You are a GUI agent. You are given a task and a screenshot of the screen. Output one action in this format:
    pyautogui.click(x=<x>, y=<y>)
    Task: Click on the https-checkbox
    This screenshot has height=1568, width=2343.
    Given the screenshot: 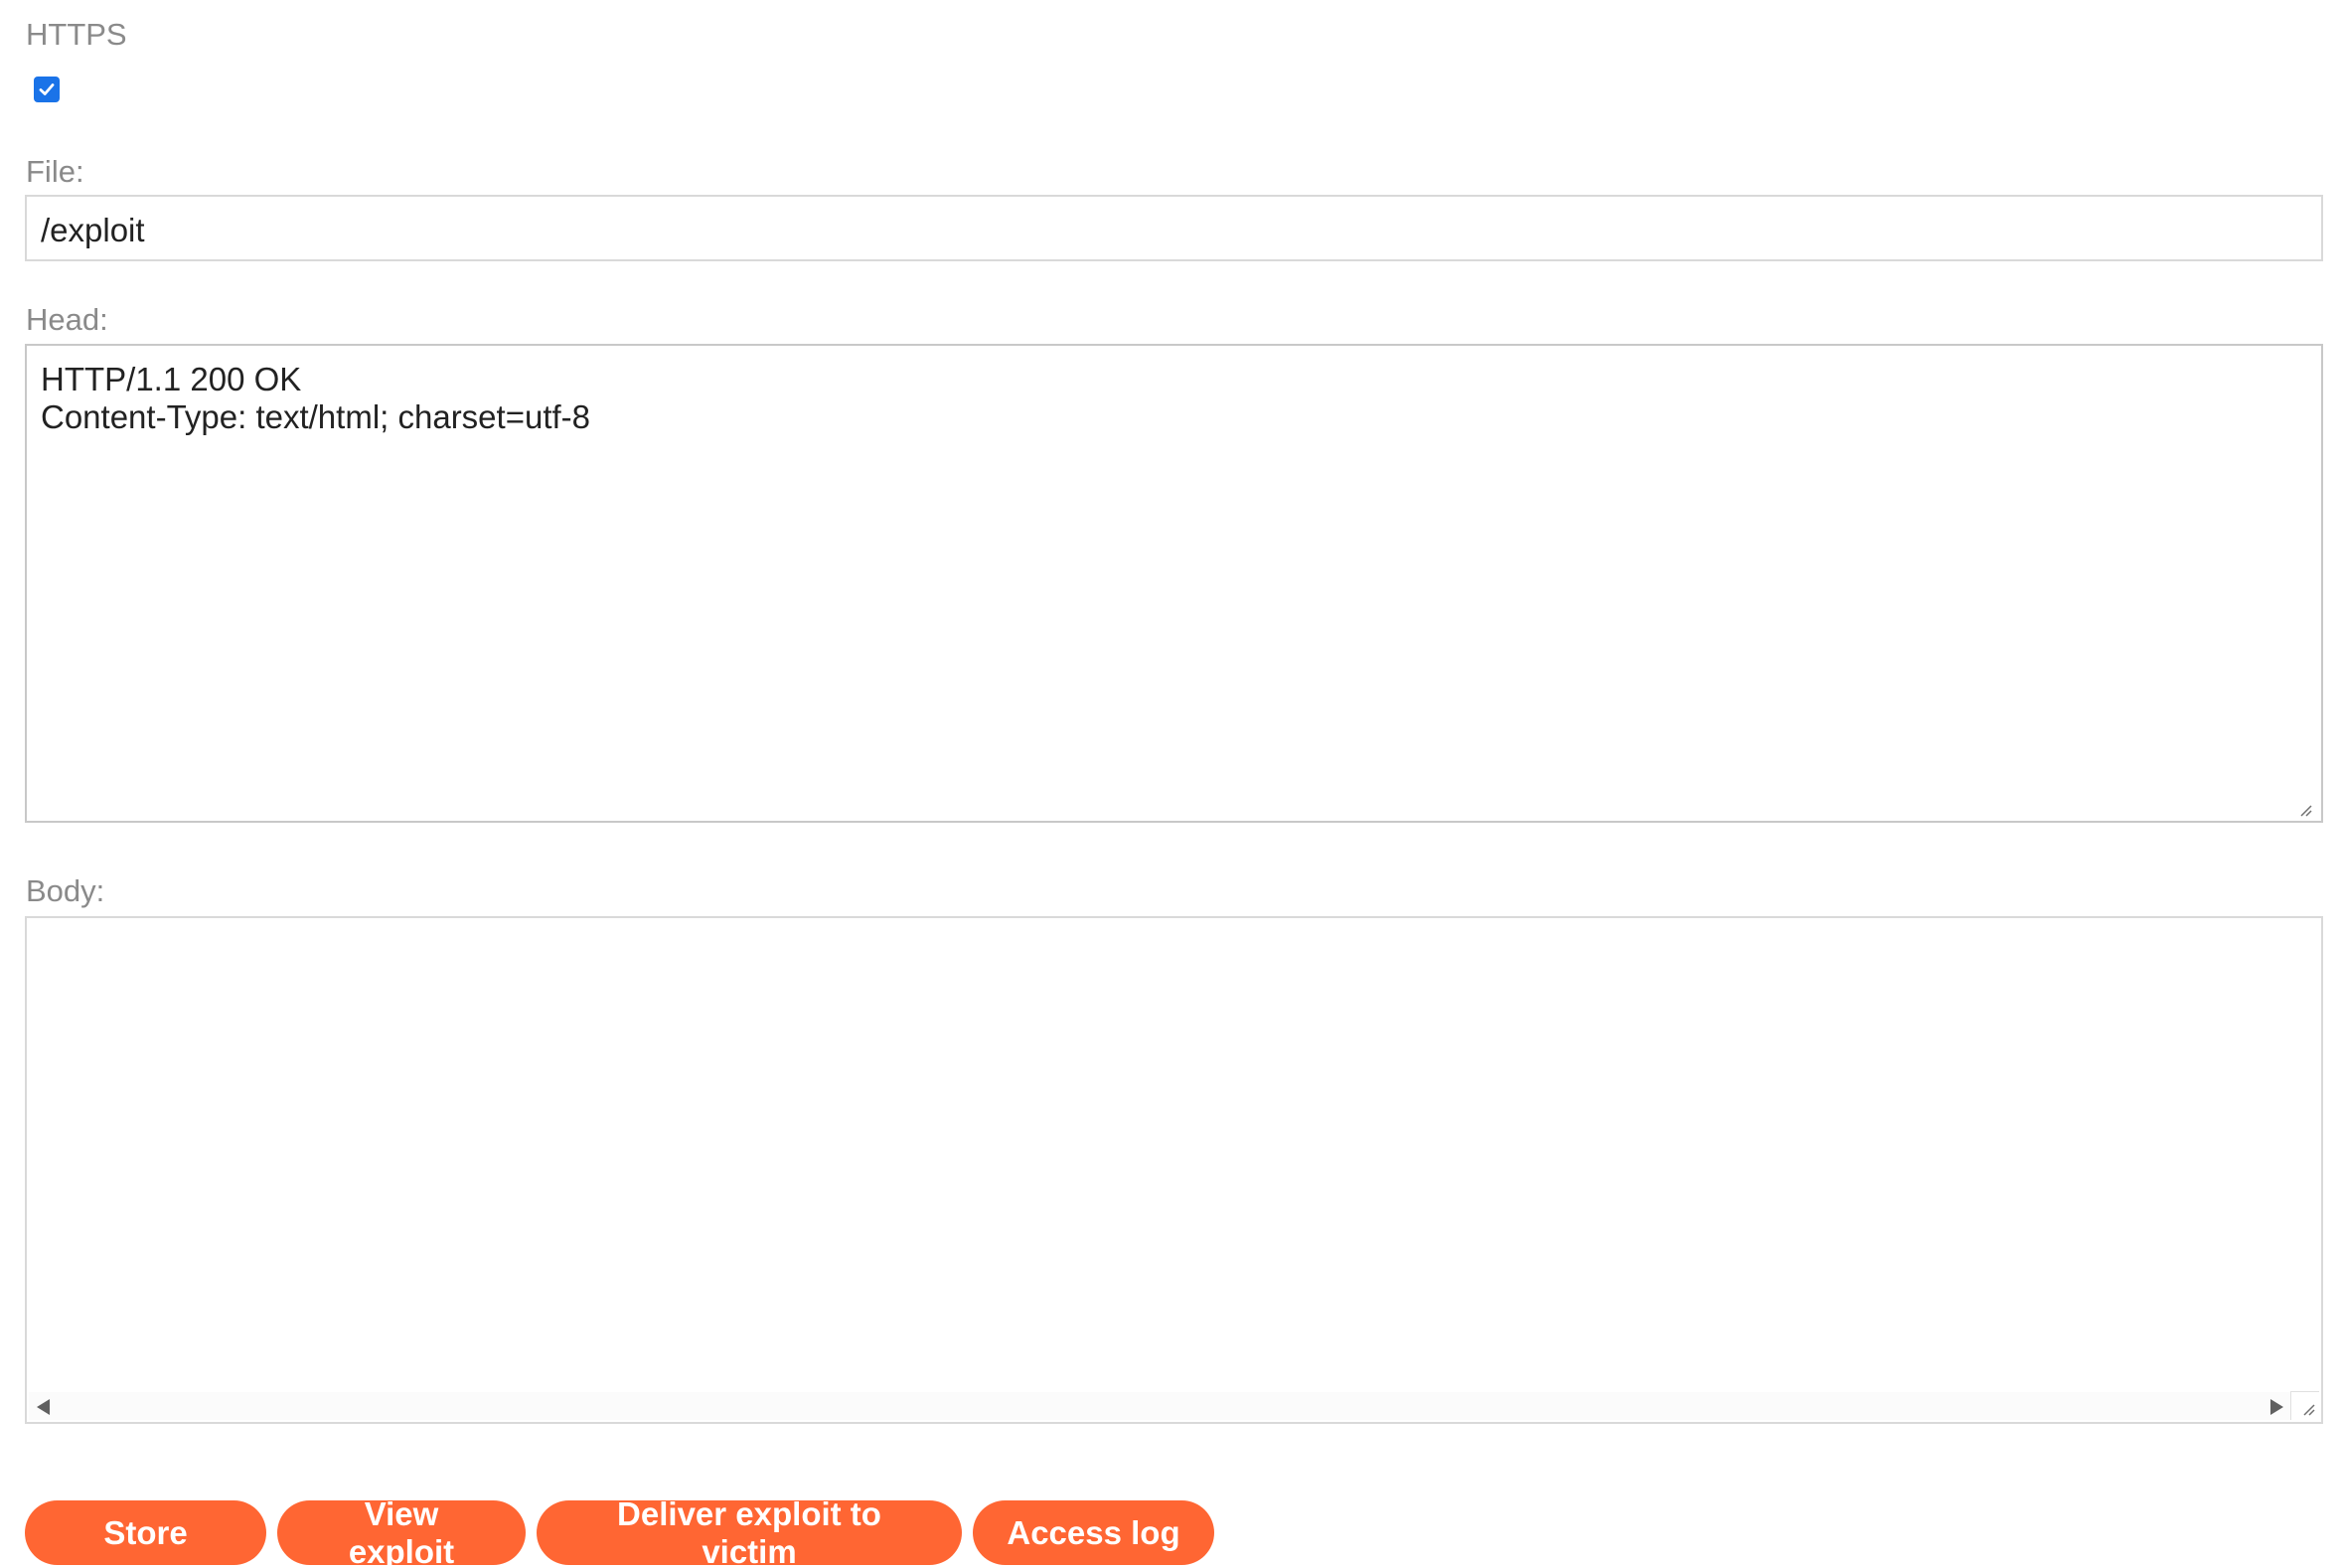 What is the action you would take?
    pyautogui.click(x=47, y=89)
    